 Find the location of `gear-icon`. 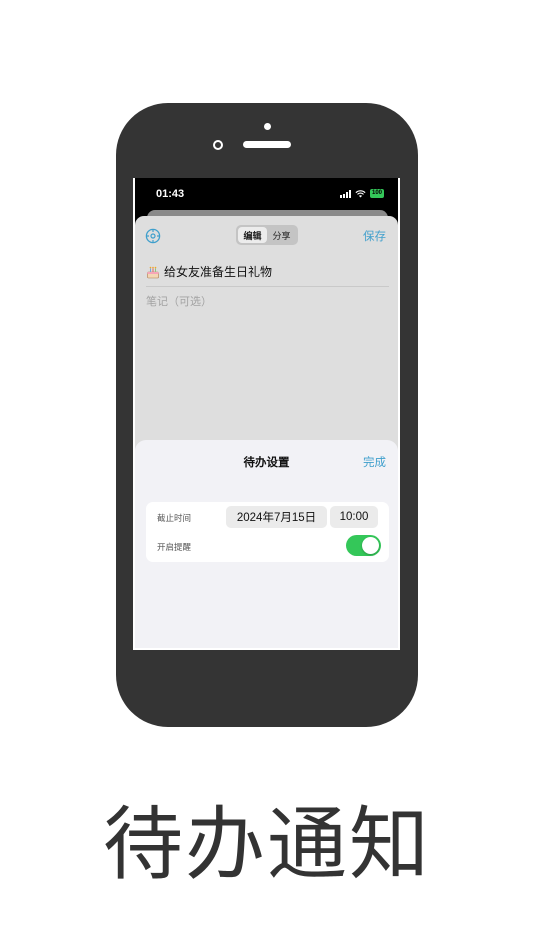

gear-icon is located at coordinates (153, 236).